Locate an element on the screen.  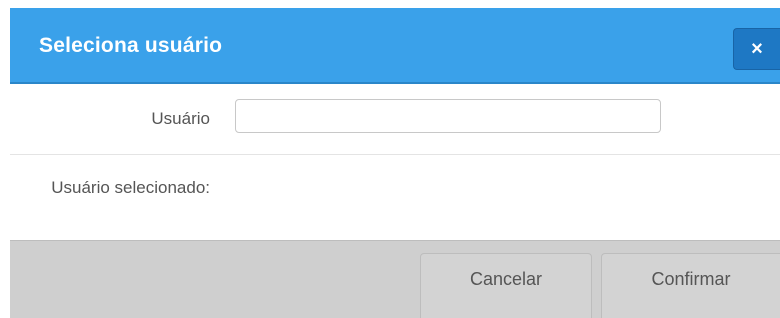
close-button: × is located at coordinates (756, 49).